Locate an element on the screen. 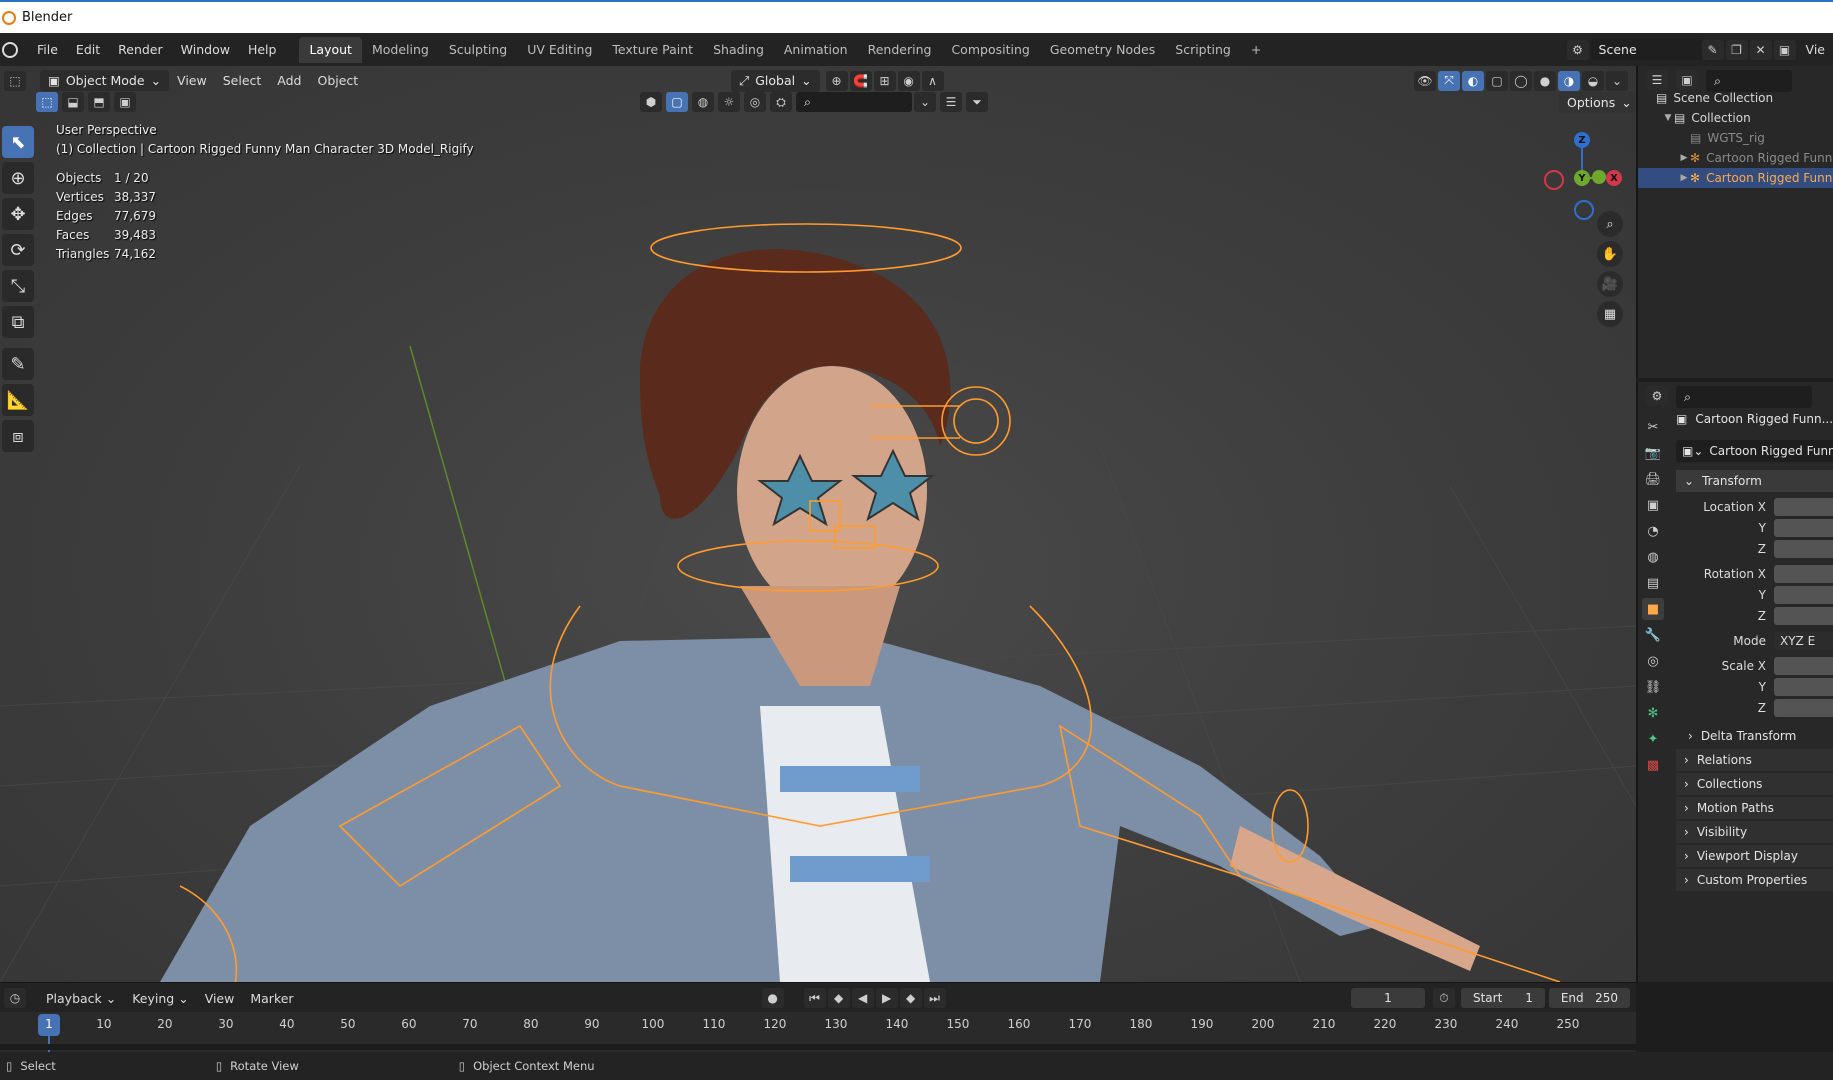 This screenshot has height=1080, width=1833. physics-tab-icon: ◎ is located at coordinates (1653, 661).